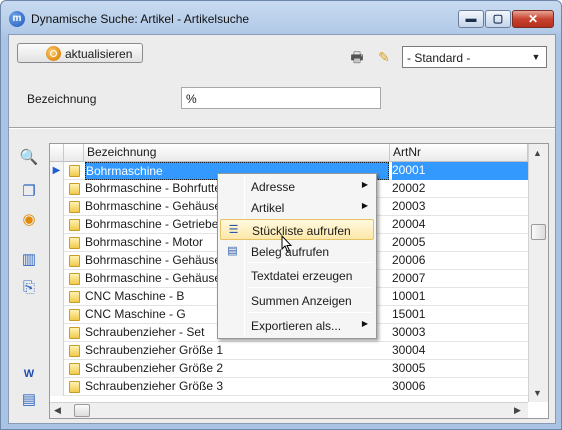 The image size is (562, 430). What do you see at coordinates (282, 128) in the screenshot?
I see `panel-divider` at bounding box center [282, 128].